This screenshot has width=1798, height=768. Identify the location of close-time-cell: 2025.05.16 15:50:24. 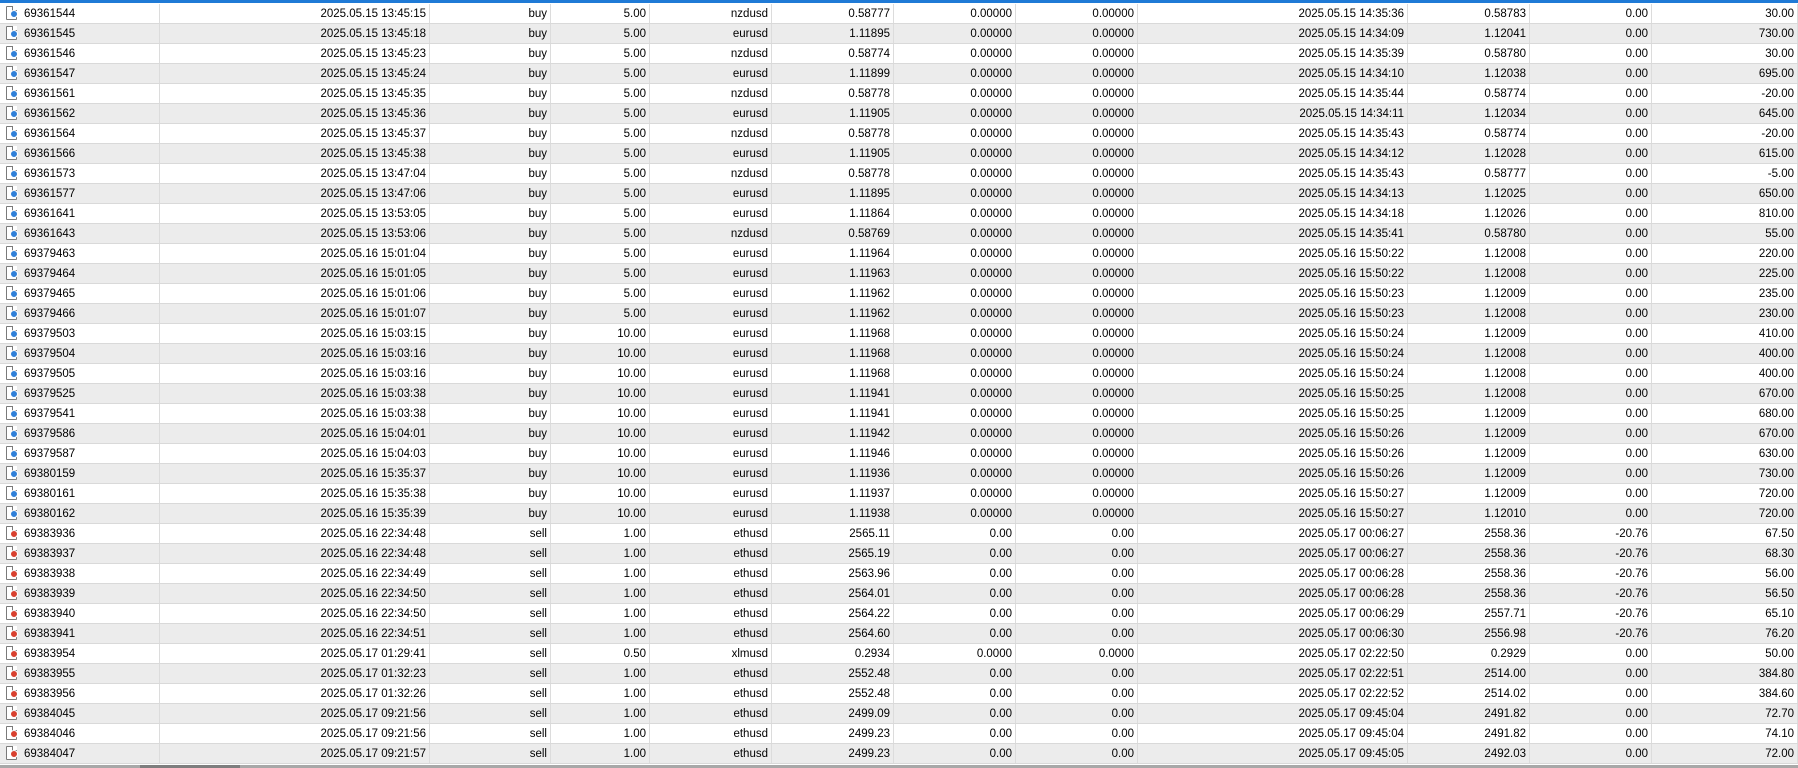
(1273, 353).